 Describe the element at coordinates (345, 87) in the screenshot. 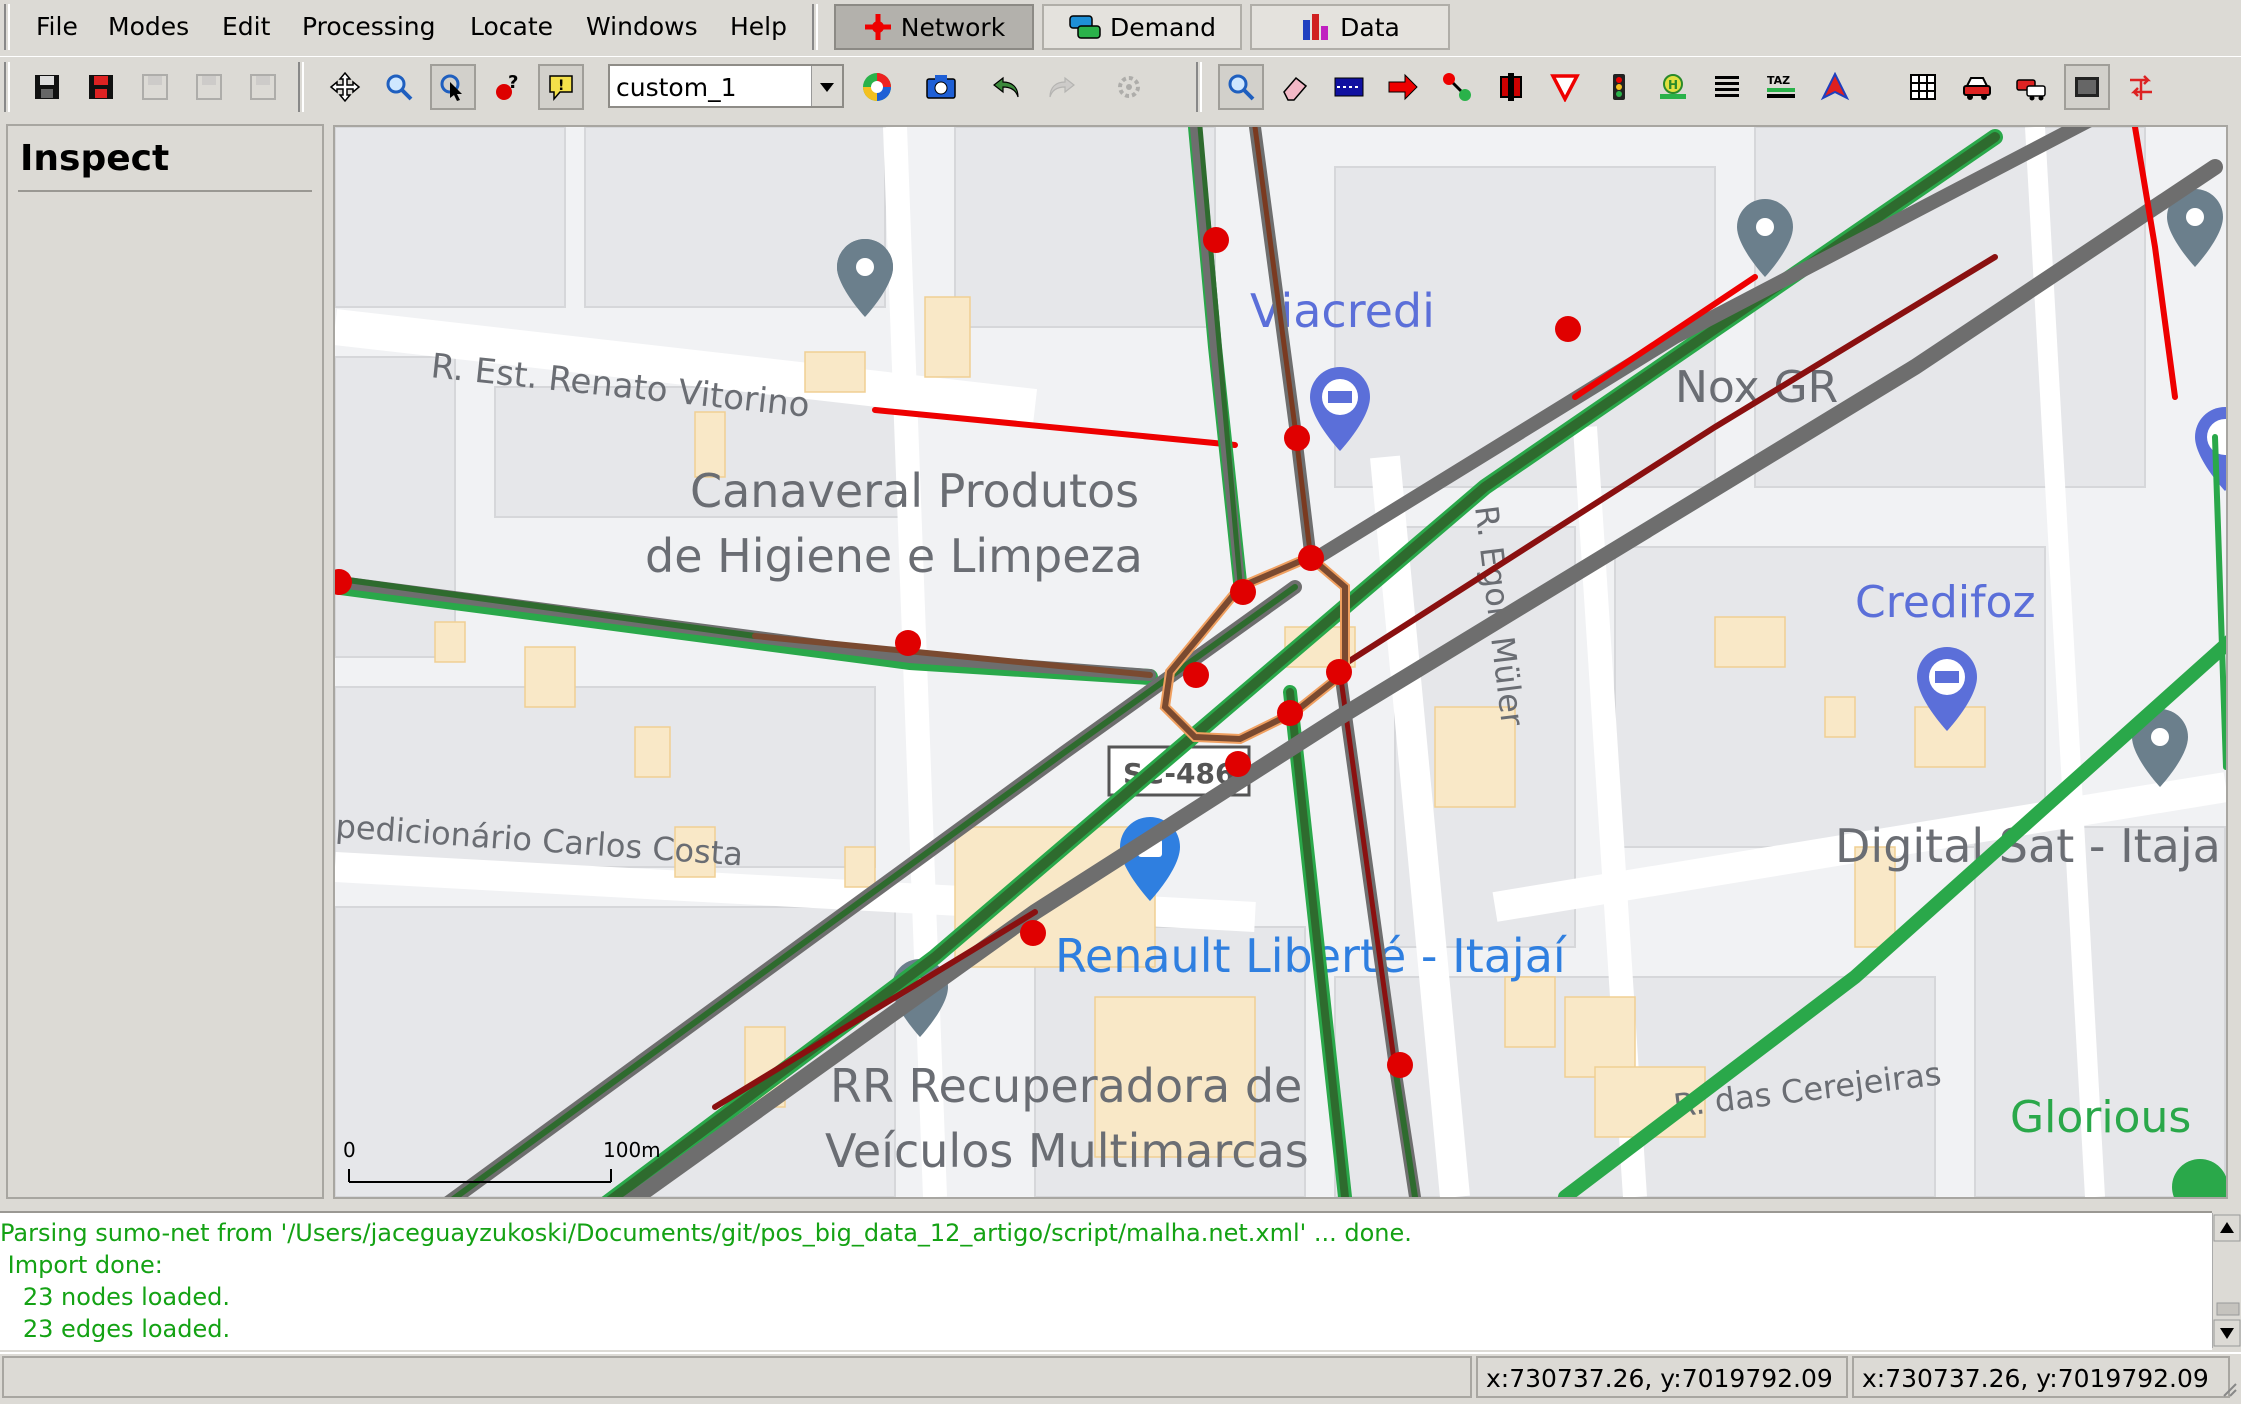

I see `recenter-view-button` at that location.